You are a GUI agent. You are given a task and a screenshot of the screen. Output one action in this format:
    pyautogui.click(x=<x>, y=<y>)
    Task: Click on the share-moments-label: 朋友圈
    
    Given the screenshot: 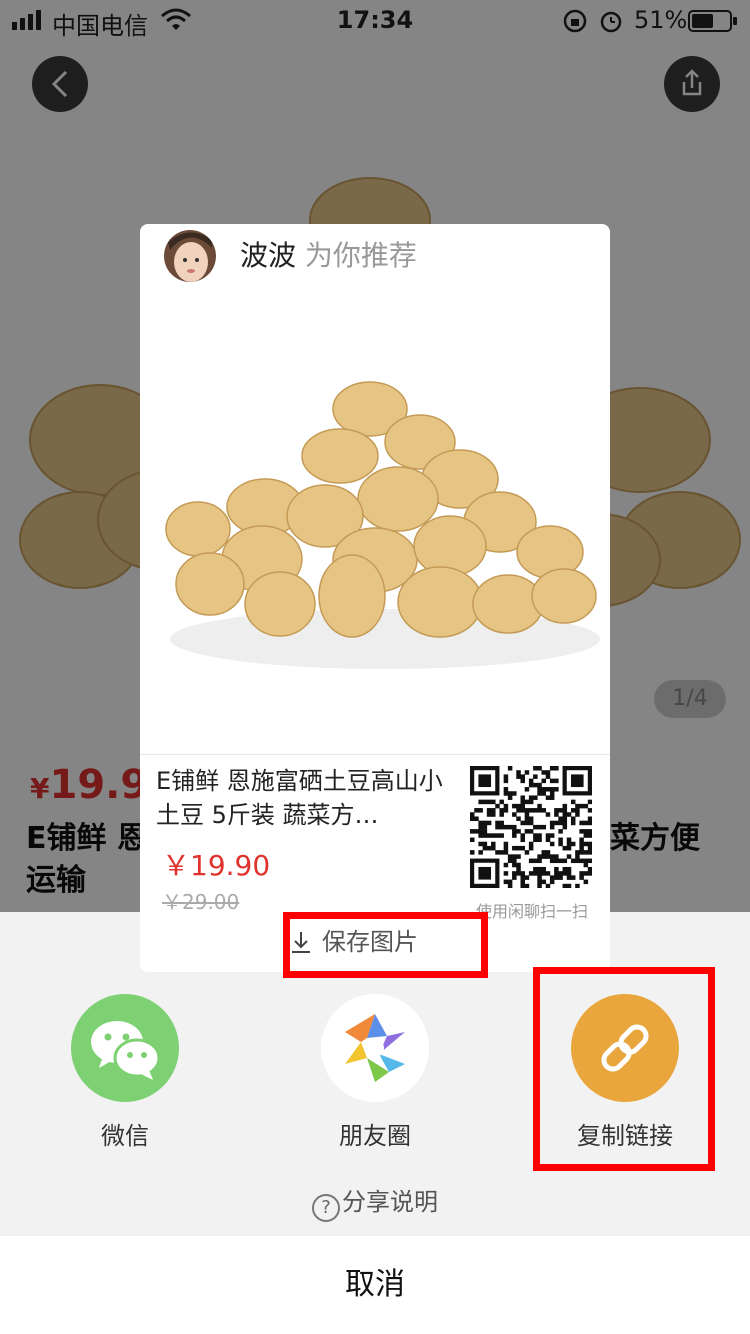 What is the action you would take?
    pyautogui.click(x=375, y=1136)
    